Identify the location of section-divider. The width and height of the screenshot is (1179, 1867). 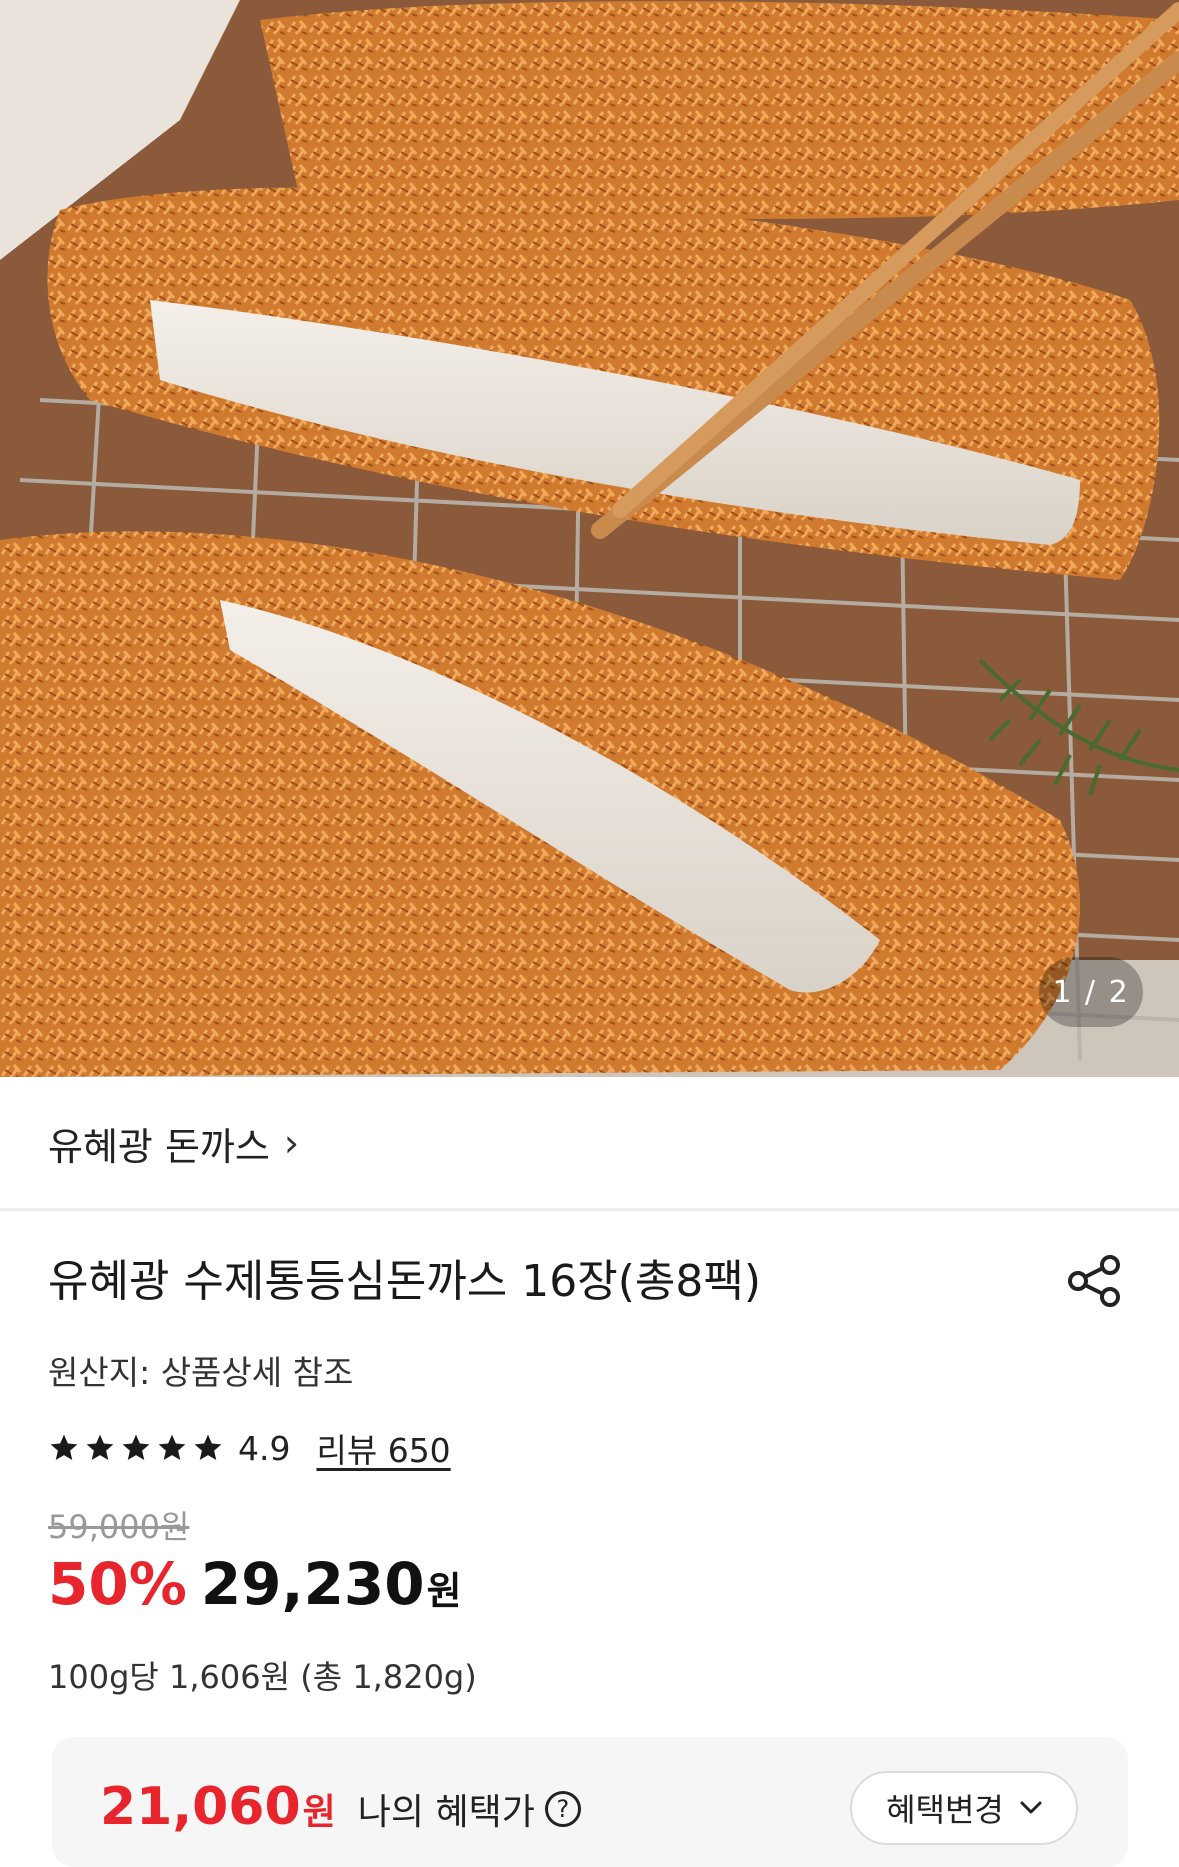
(589, 1209).